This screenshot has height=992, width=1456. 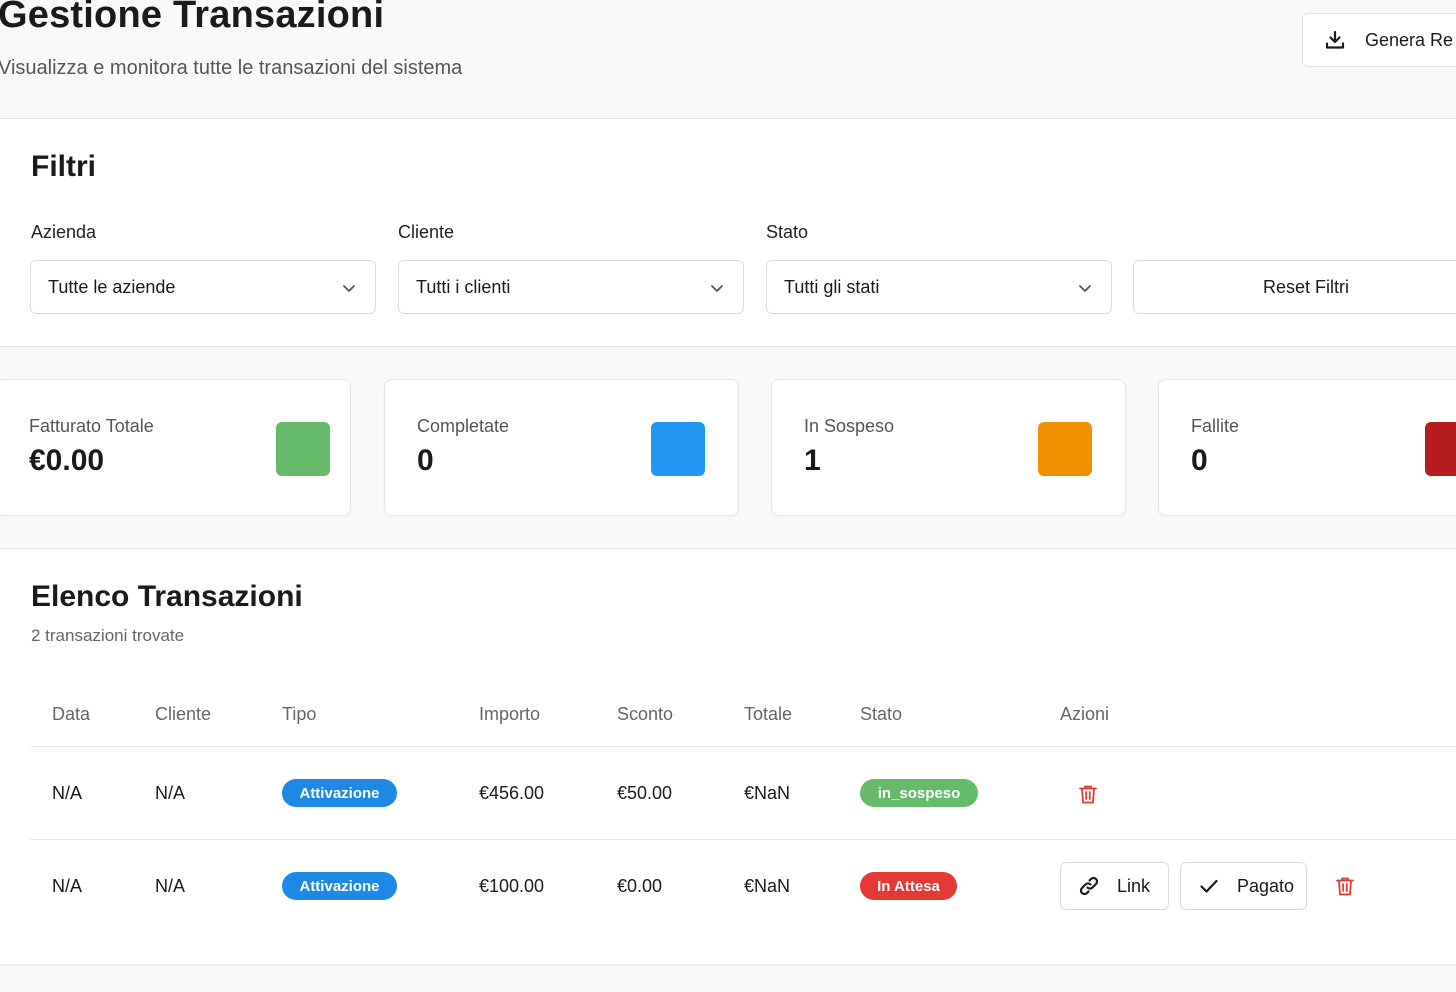 What do you see at coordinates (71, 714) in the screenshot?
I see `column-header-data: Data` at bounding box center [71, 714].